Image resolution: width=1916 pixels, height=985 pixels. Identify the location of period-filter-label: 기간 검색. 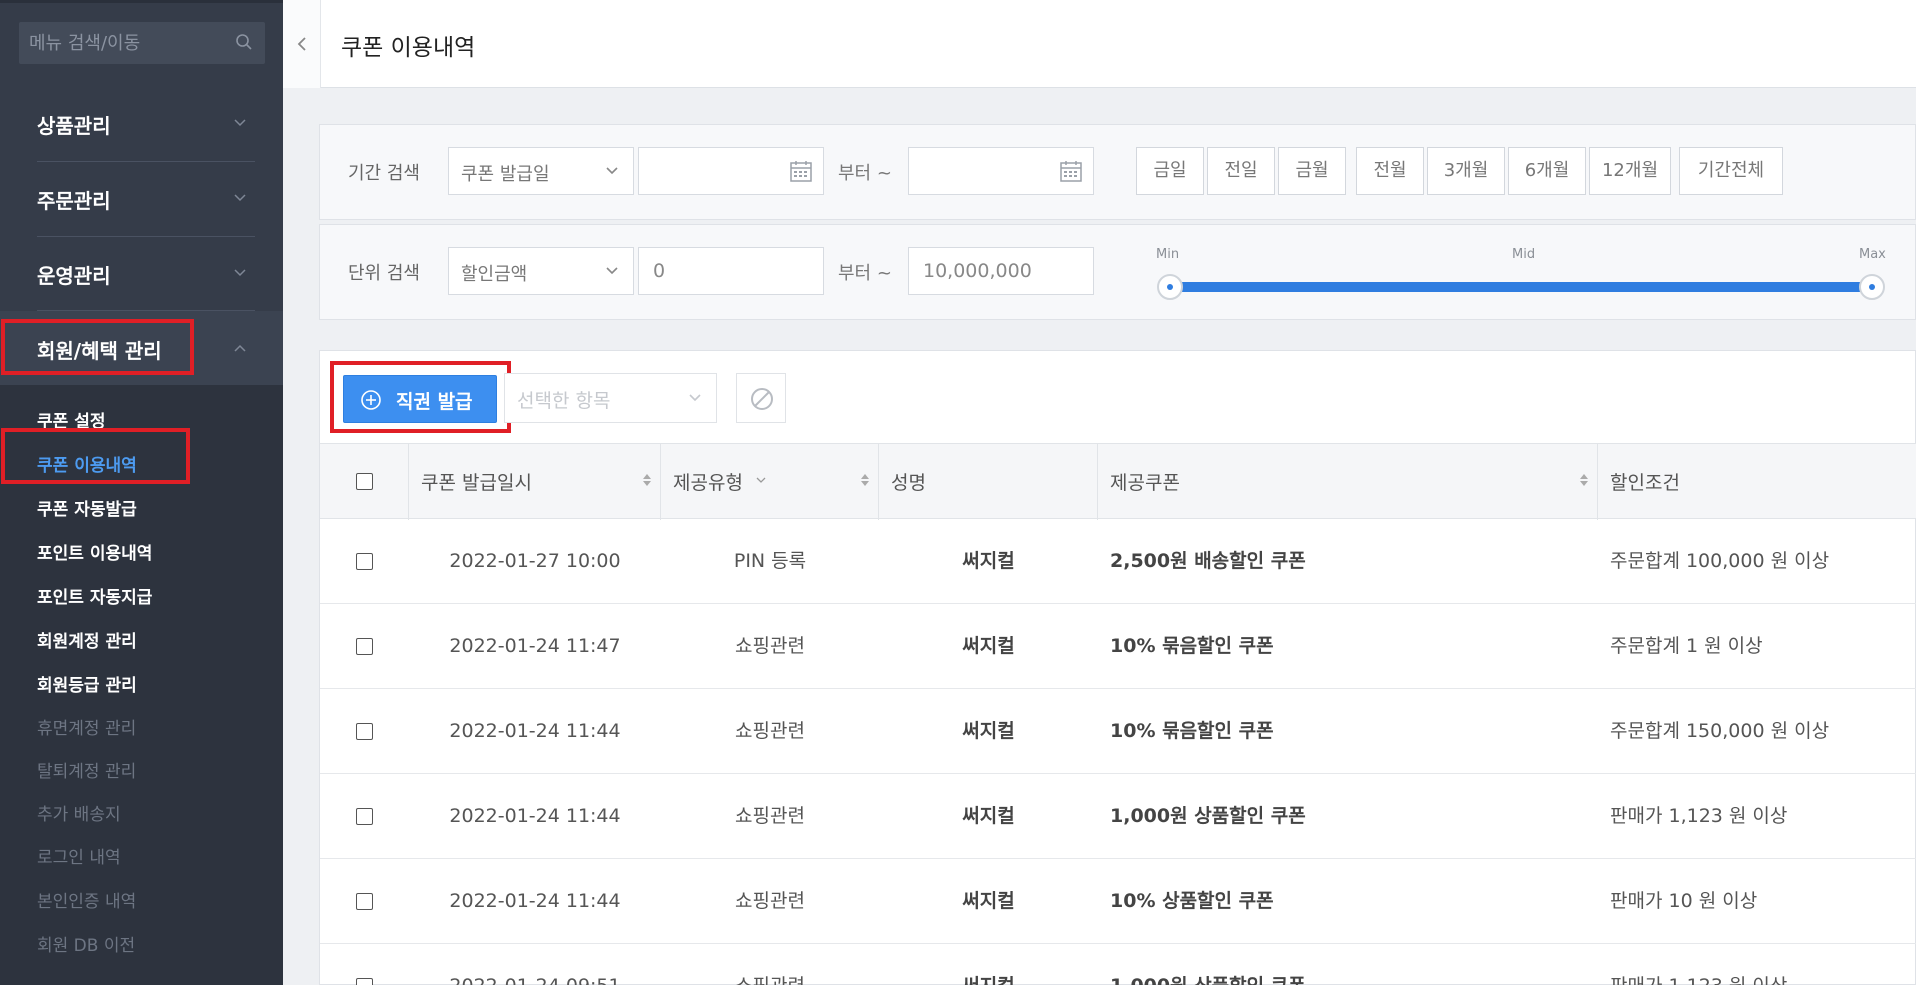
(384, 173).